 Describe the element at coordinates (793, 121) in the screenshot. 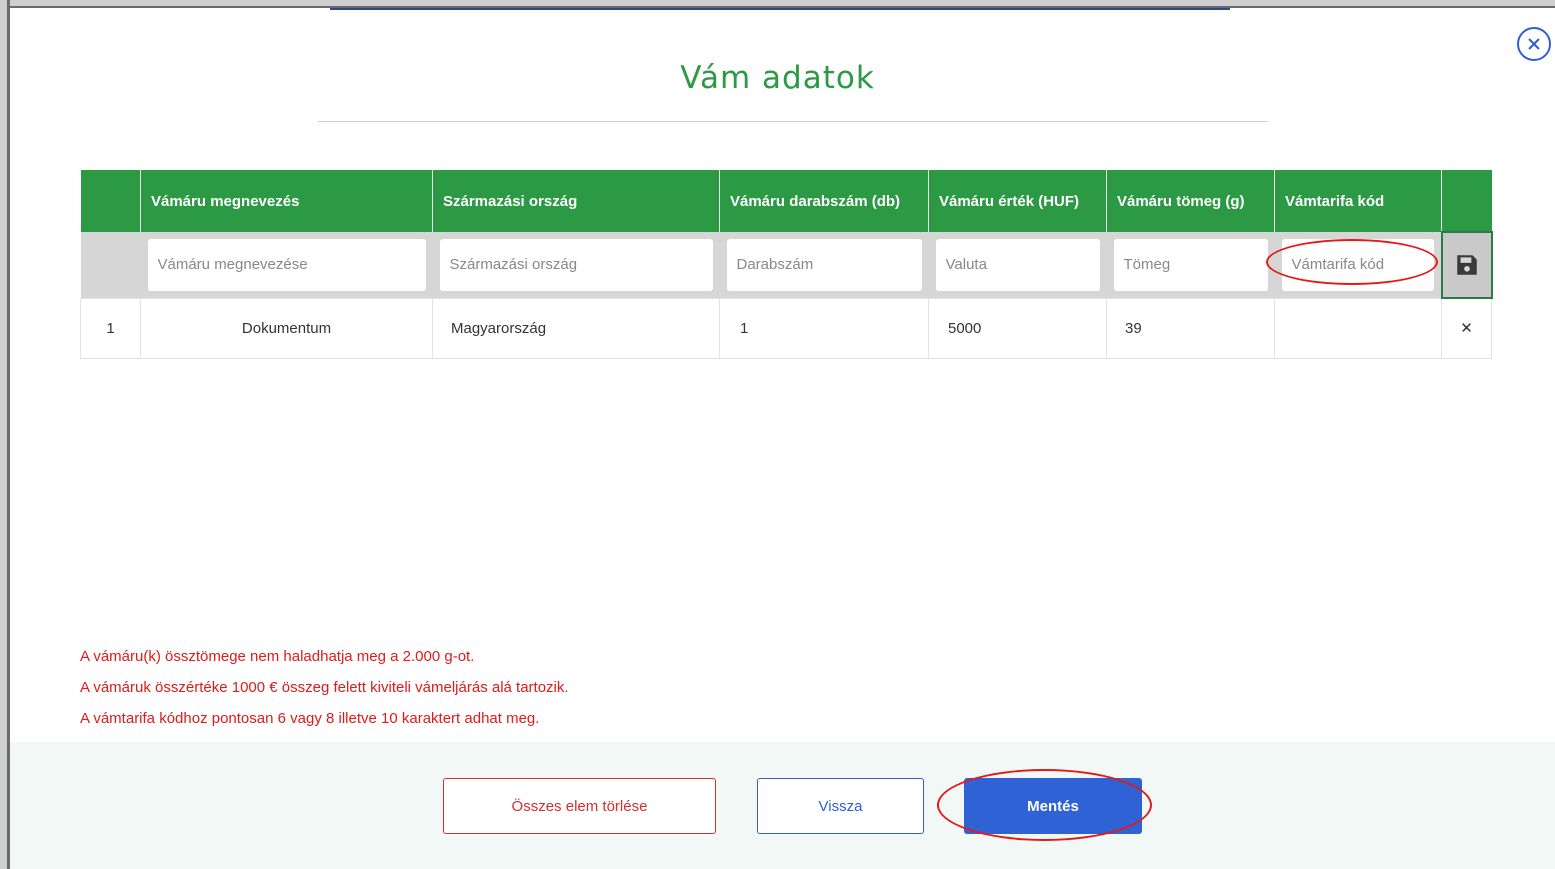

I see `title-divider` at that location.